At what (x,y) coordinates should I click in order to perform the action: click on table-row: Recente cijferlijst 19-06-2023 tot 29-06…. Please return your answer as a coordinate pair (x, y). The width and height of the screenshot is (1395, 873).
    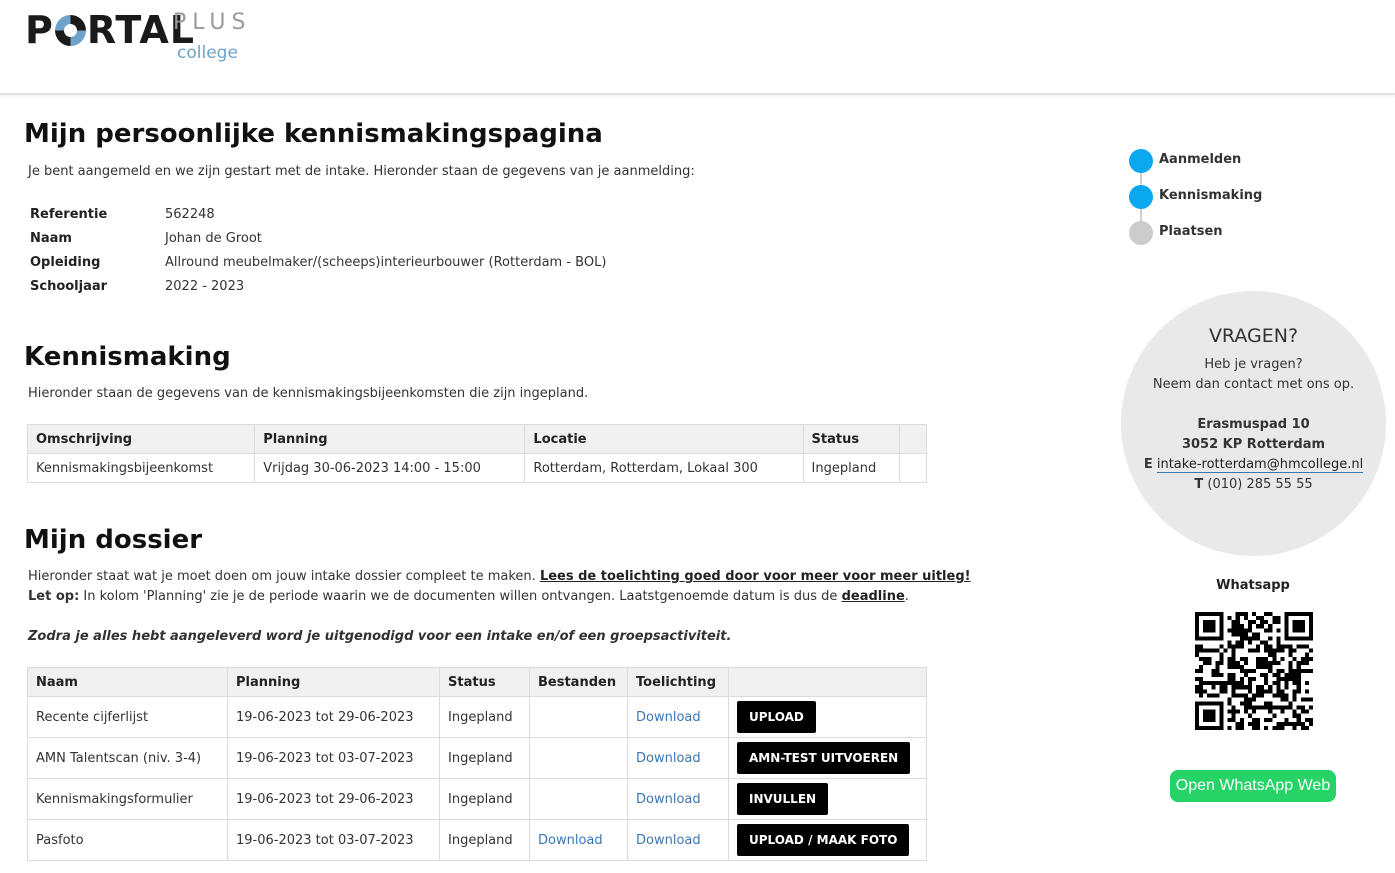
    Looking at the image, I should click on (477, 717).